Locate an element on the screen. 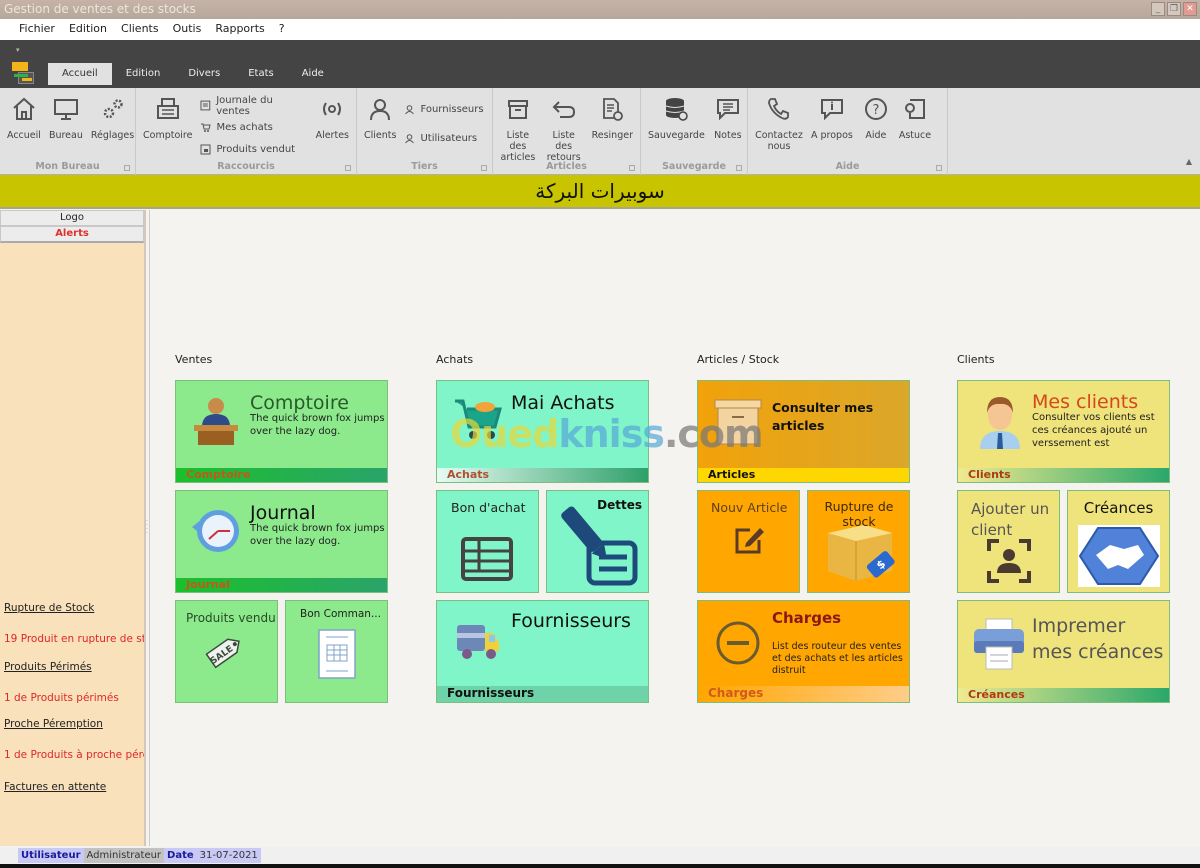 This screenshot has width=1200, height=868. alert-count-proche-peremption: 1 de Produits à proche péremption is located at coordinates (74, 755).